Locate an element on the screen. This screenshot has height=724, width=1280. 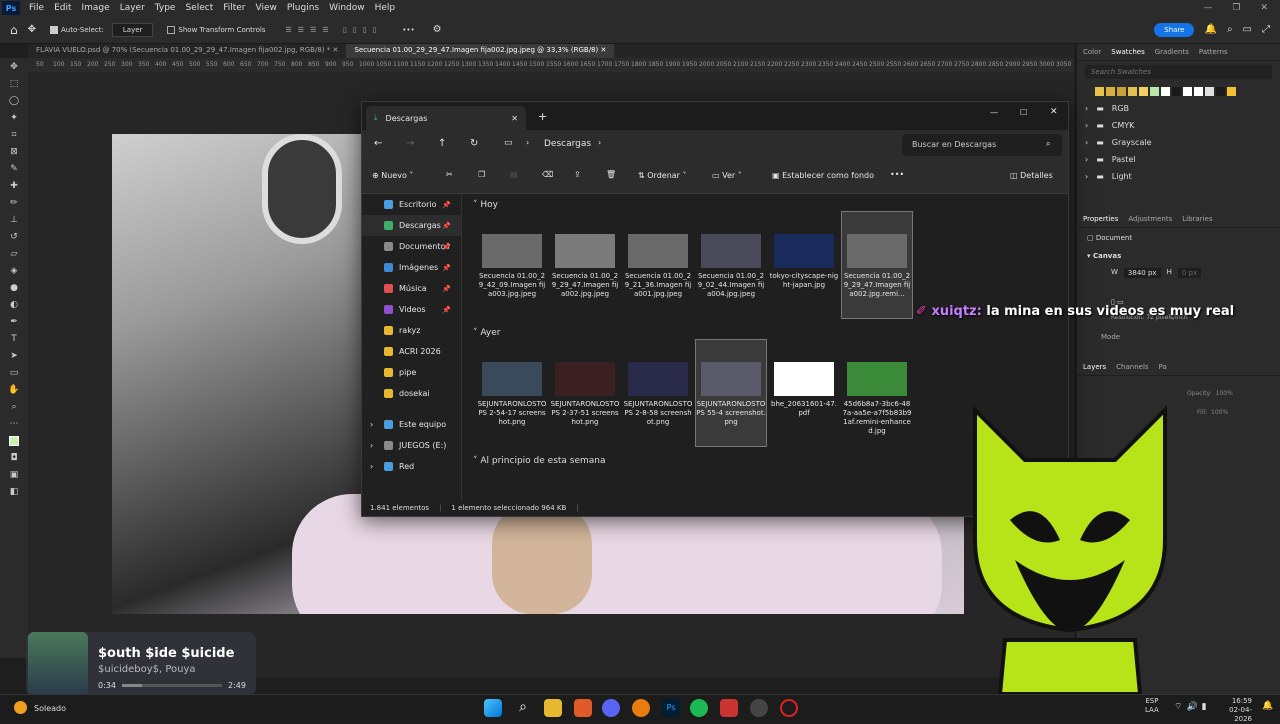
nav-item-descargas: Descargas 📌 is located at coordinates (411, 225).